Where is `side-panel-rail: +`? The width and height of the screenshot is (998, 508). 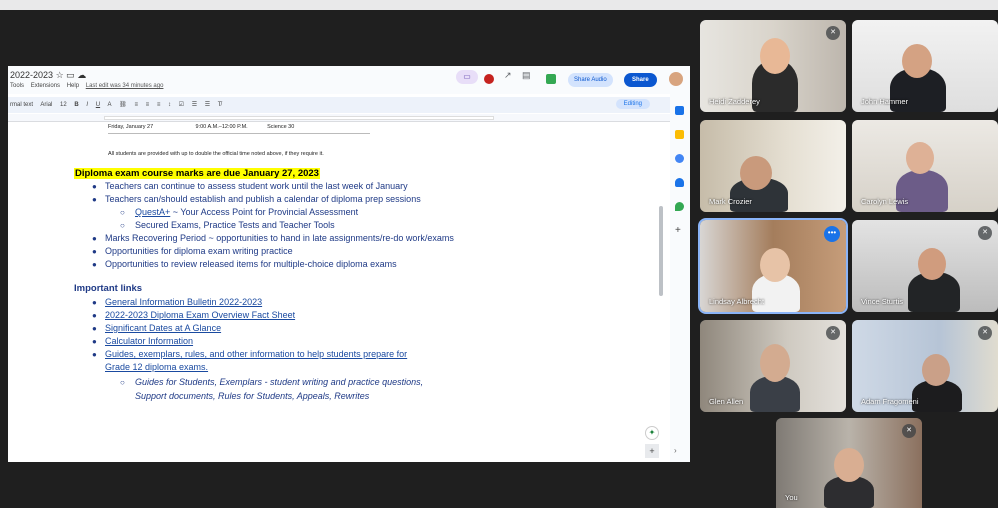
side-panel-rail: + is located at coordinates (680, 278).